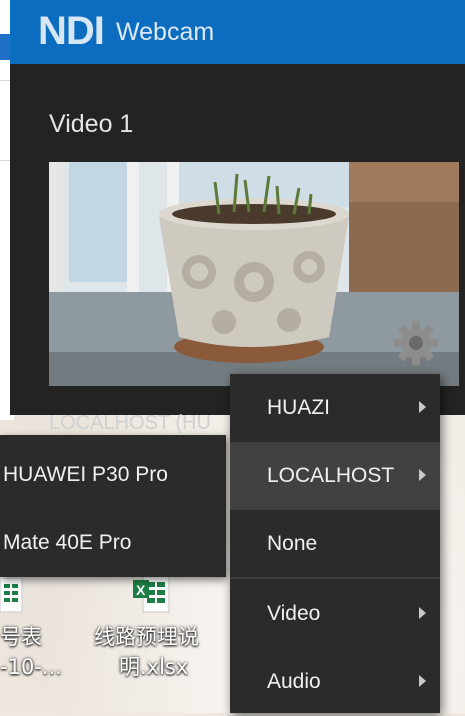 This screenshot has width=465, height=716. What do you see at coordinates (237, 32) in the screenshot?
I see `title-bar: NDI Webcam` at bounding box center [237, 32].